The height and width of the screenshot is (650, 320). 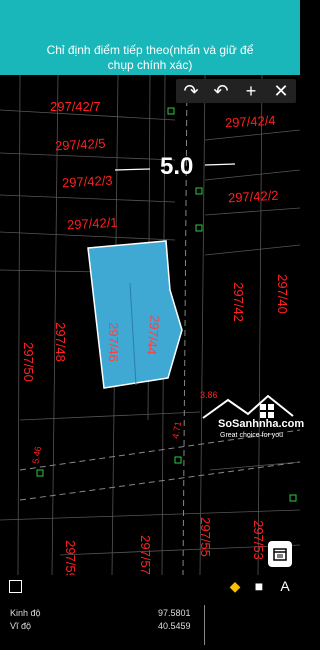 What do you see at coordinates (252, 435) in the screenshot?
I see `watermark-tagline: Great choice for you` at bounding box center [252, 435].